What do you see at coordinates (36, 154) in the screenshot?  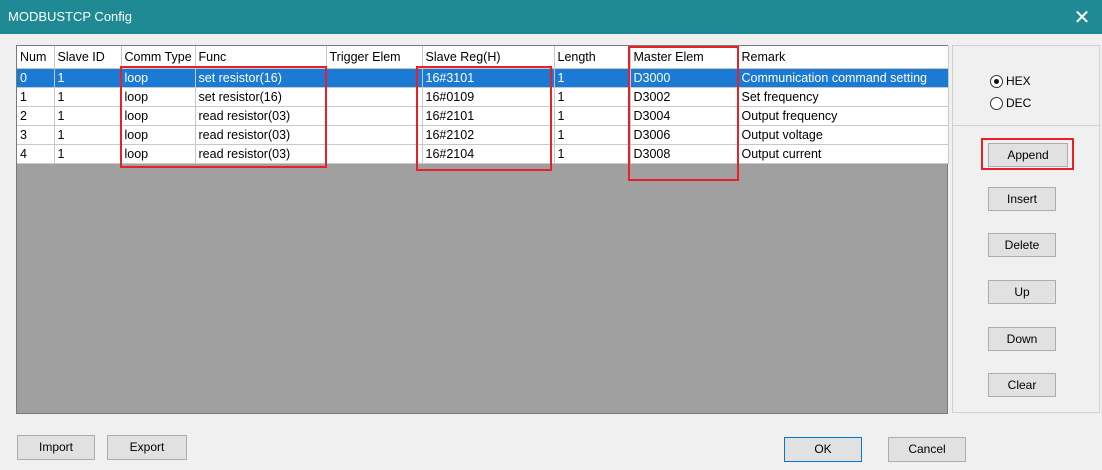 I see `cell-num: 4` at bounding box center [36, 154].